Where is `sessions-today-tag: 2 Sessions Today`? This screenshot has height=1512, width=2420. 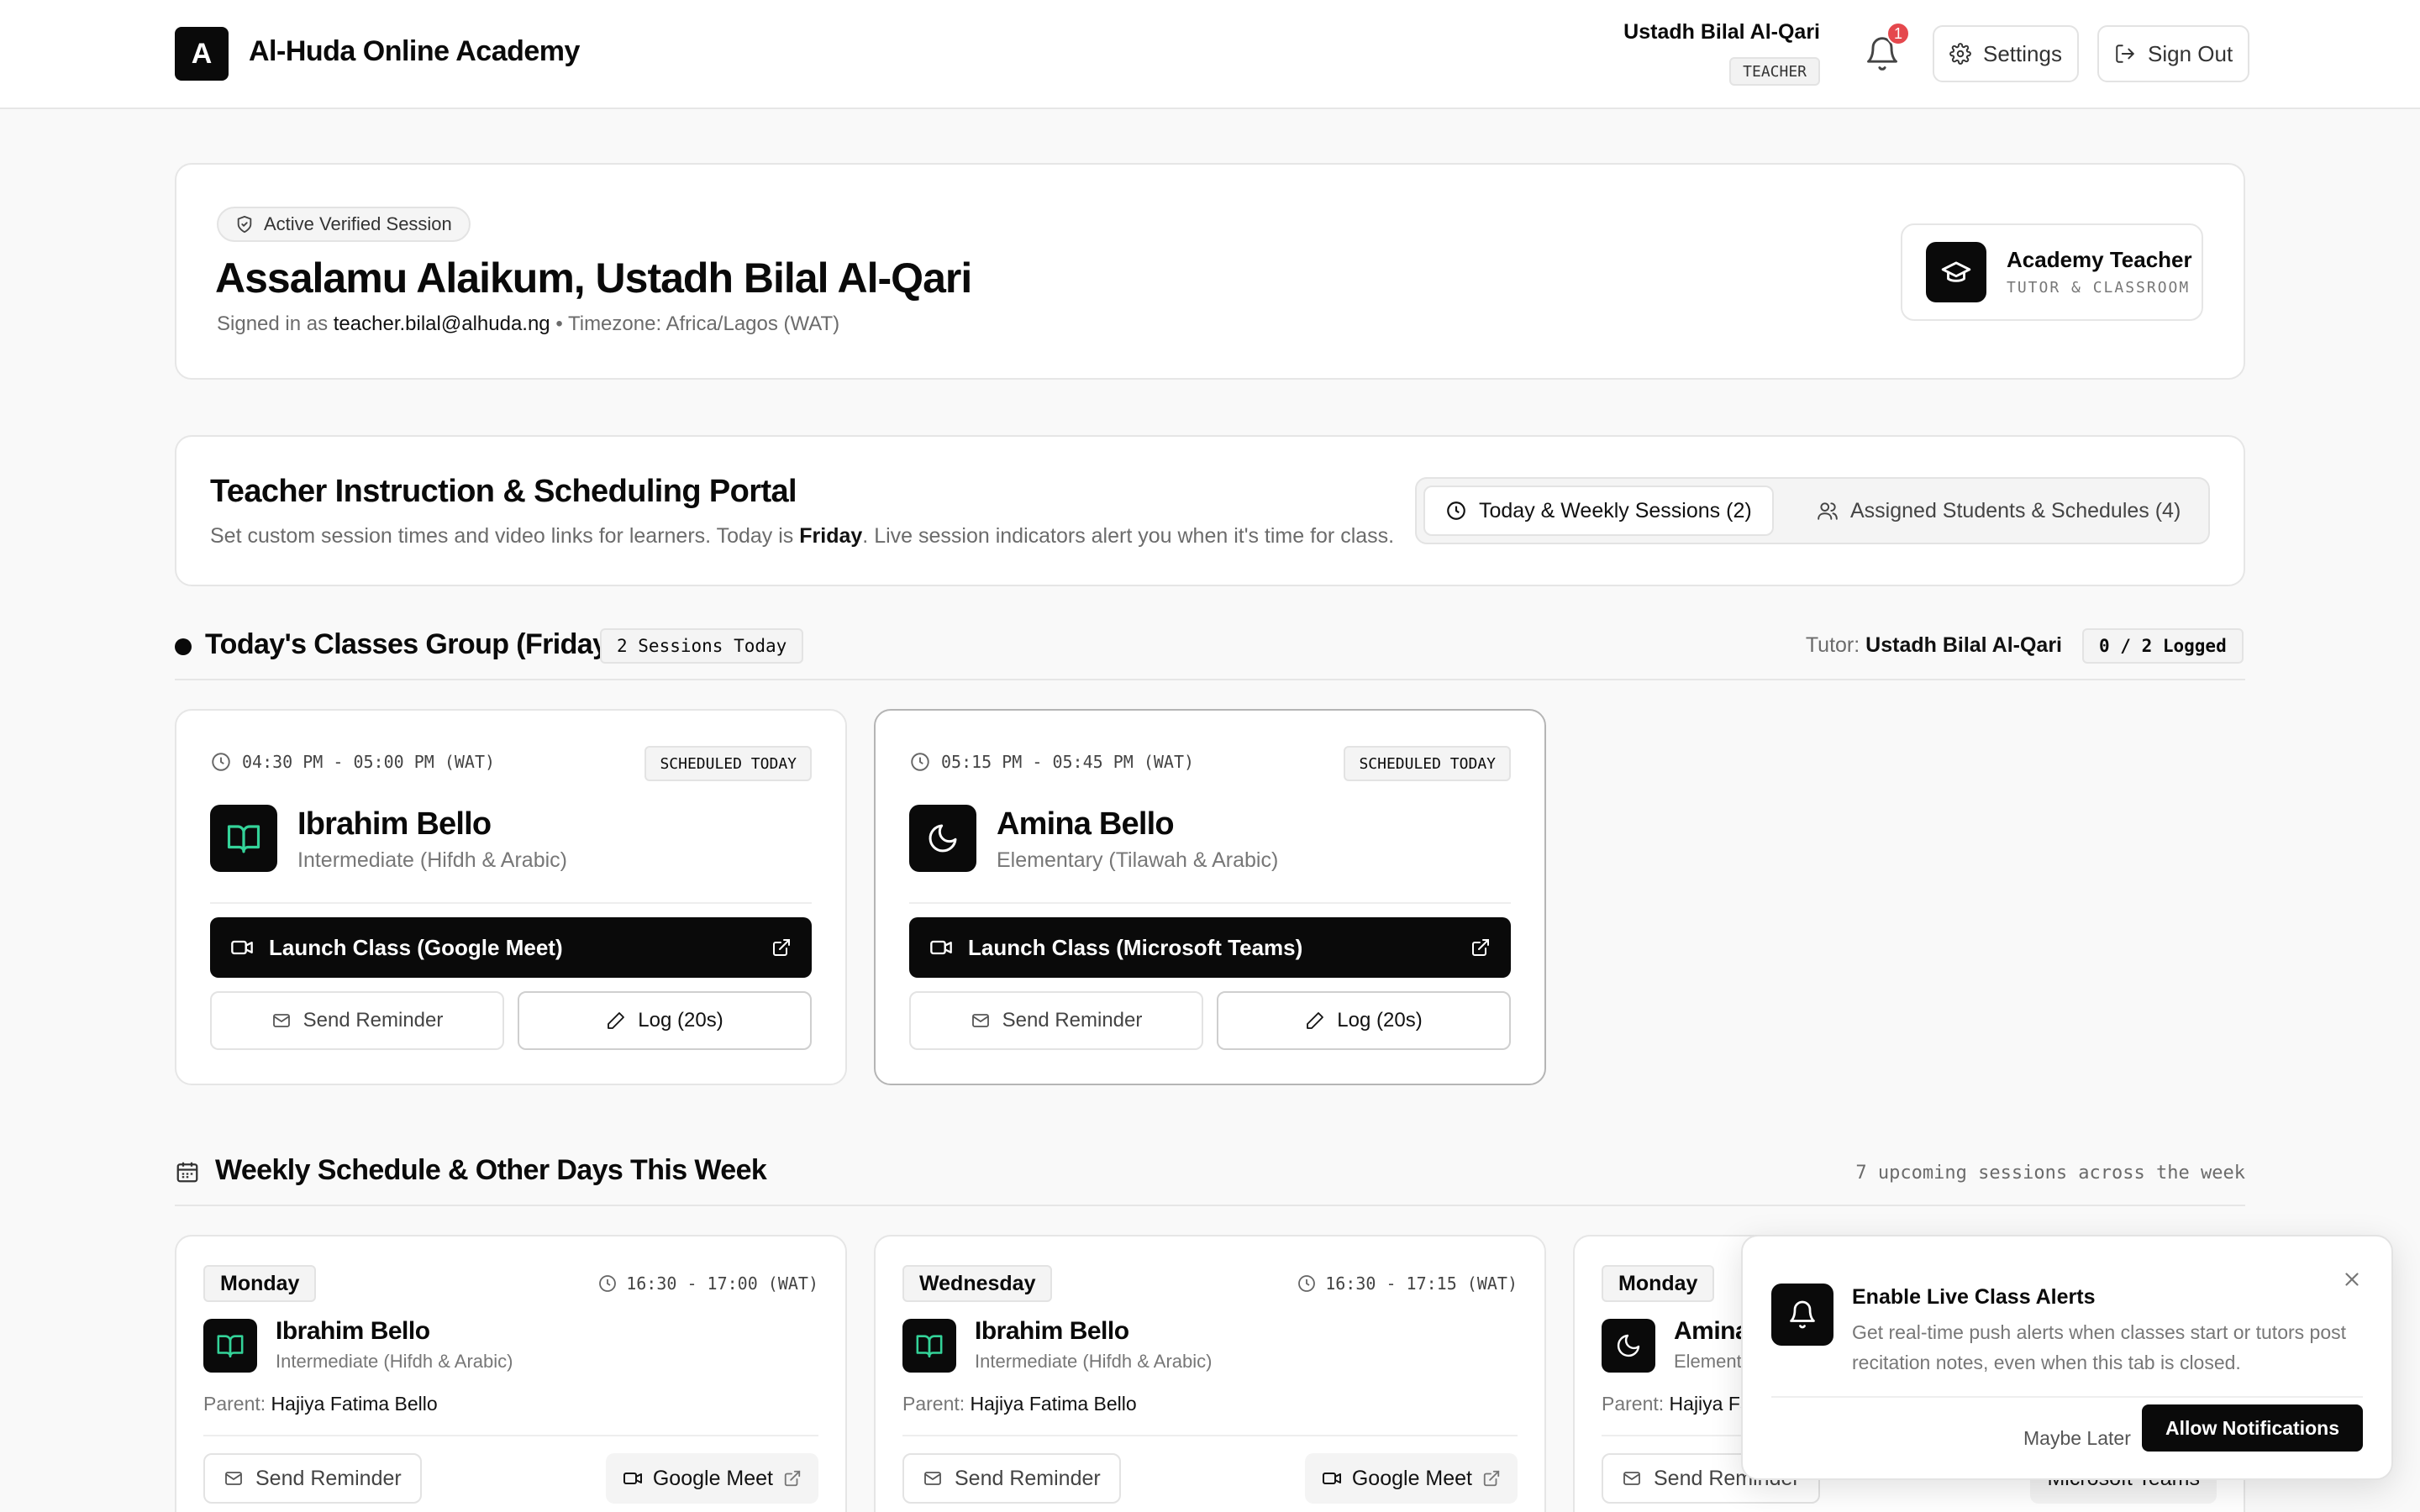
sessions-today-tag: 2 Sessions Today is located at coordinates (702, 646).